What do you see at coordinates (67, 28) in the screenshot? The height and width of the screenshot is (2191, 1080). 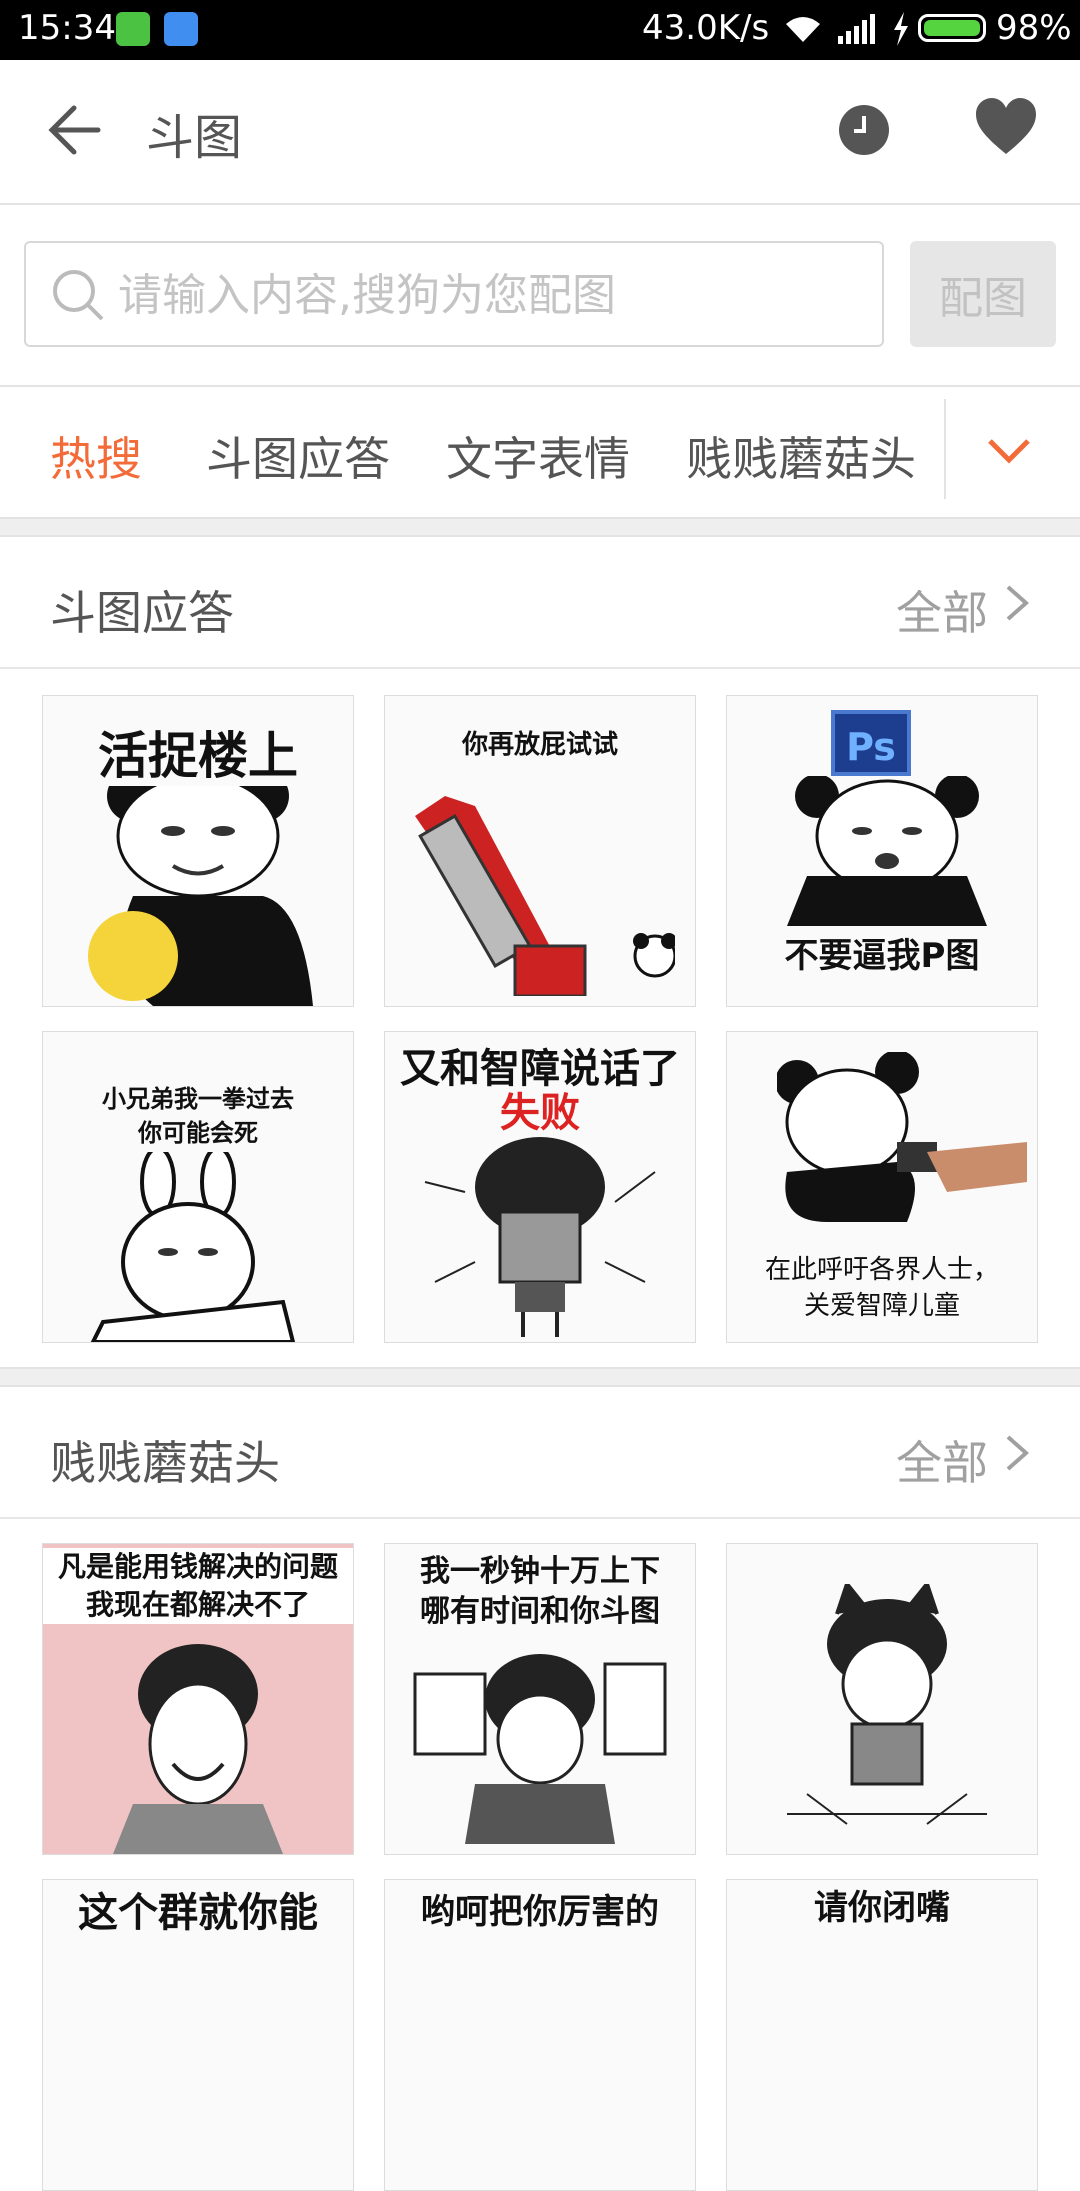 I see `status-time: 15:34` at bounding box center [67, 28].